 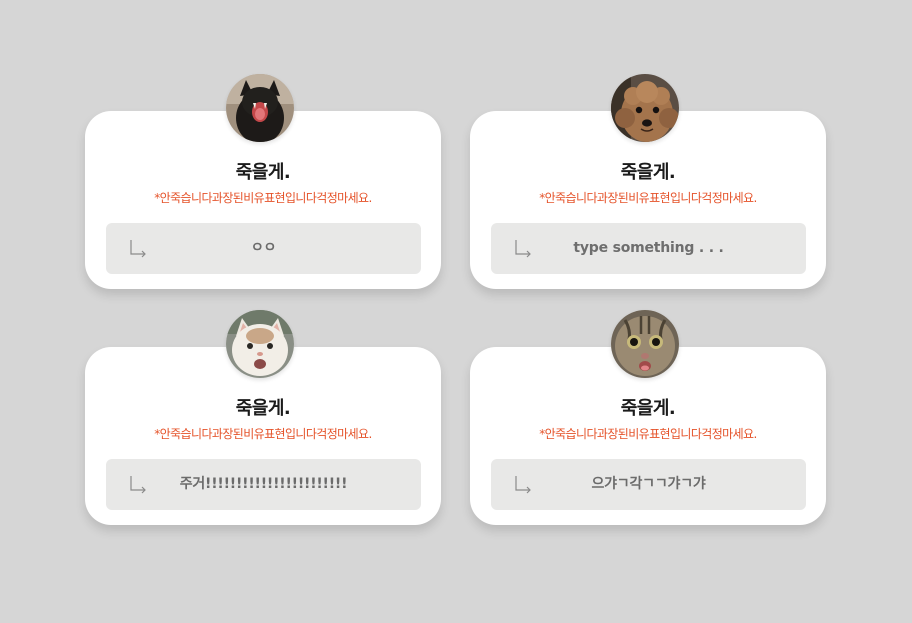 I want to click on reply-placeholder: type something . . ., so click(x=648, y=248).